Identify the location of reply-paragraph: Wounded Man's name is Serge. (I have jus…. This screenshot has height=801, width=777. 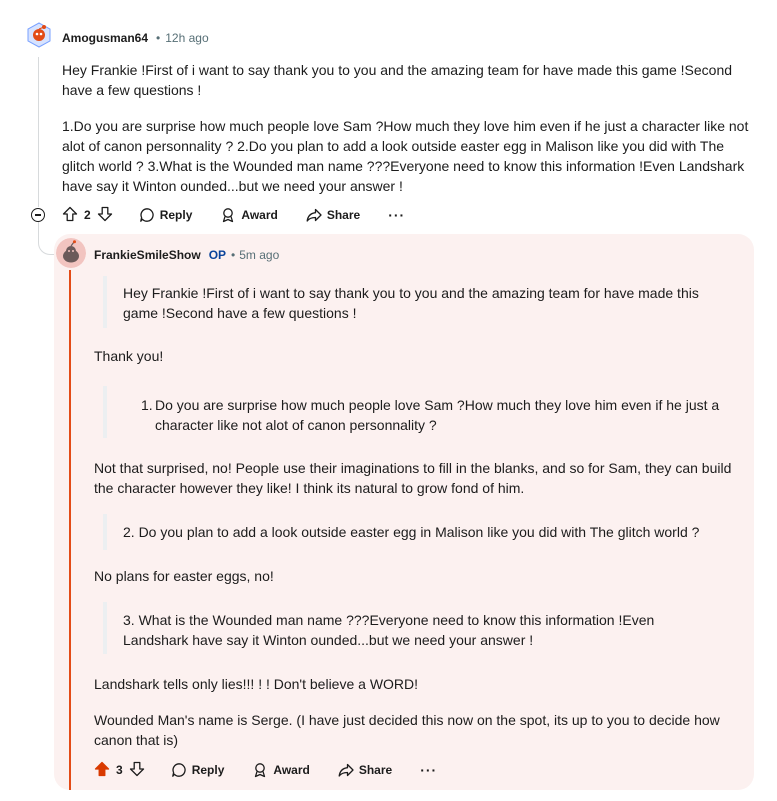
(407, 730).